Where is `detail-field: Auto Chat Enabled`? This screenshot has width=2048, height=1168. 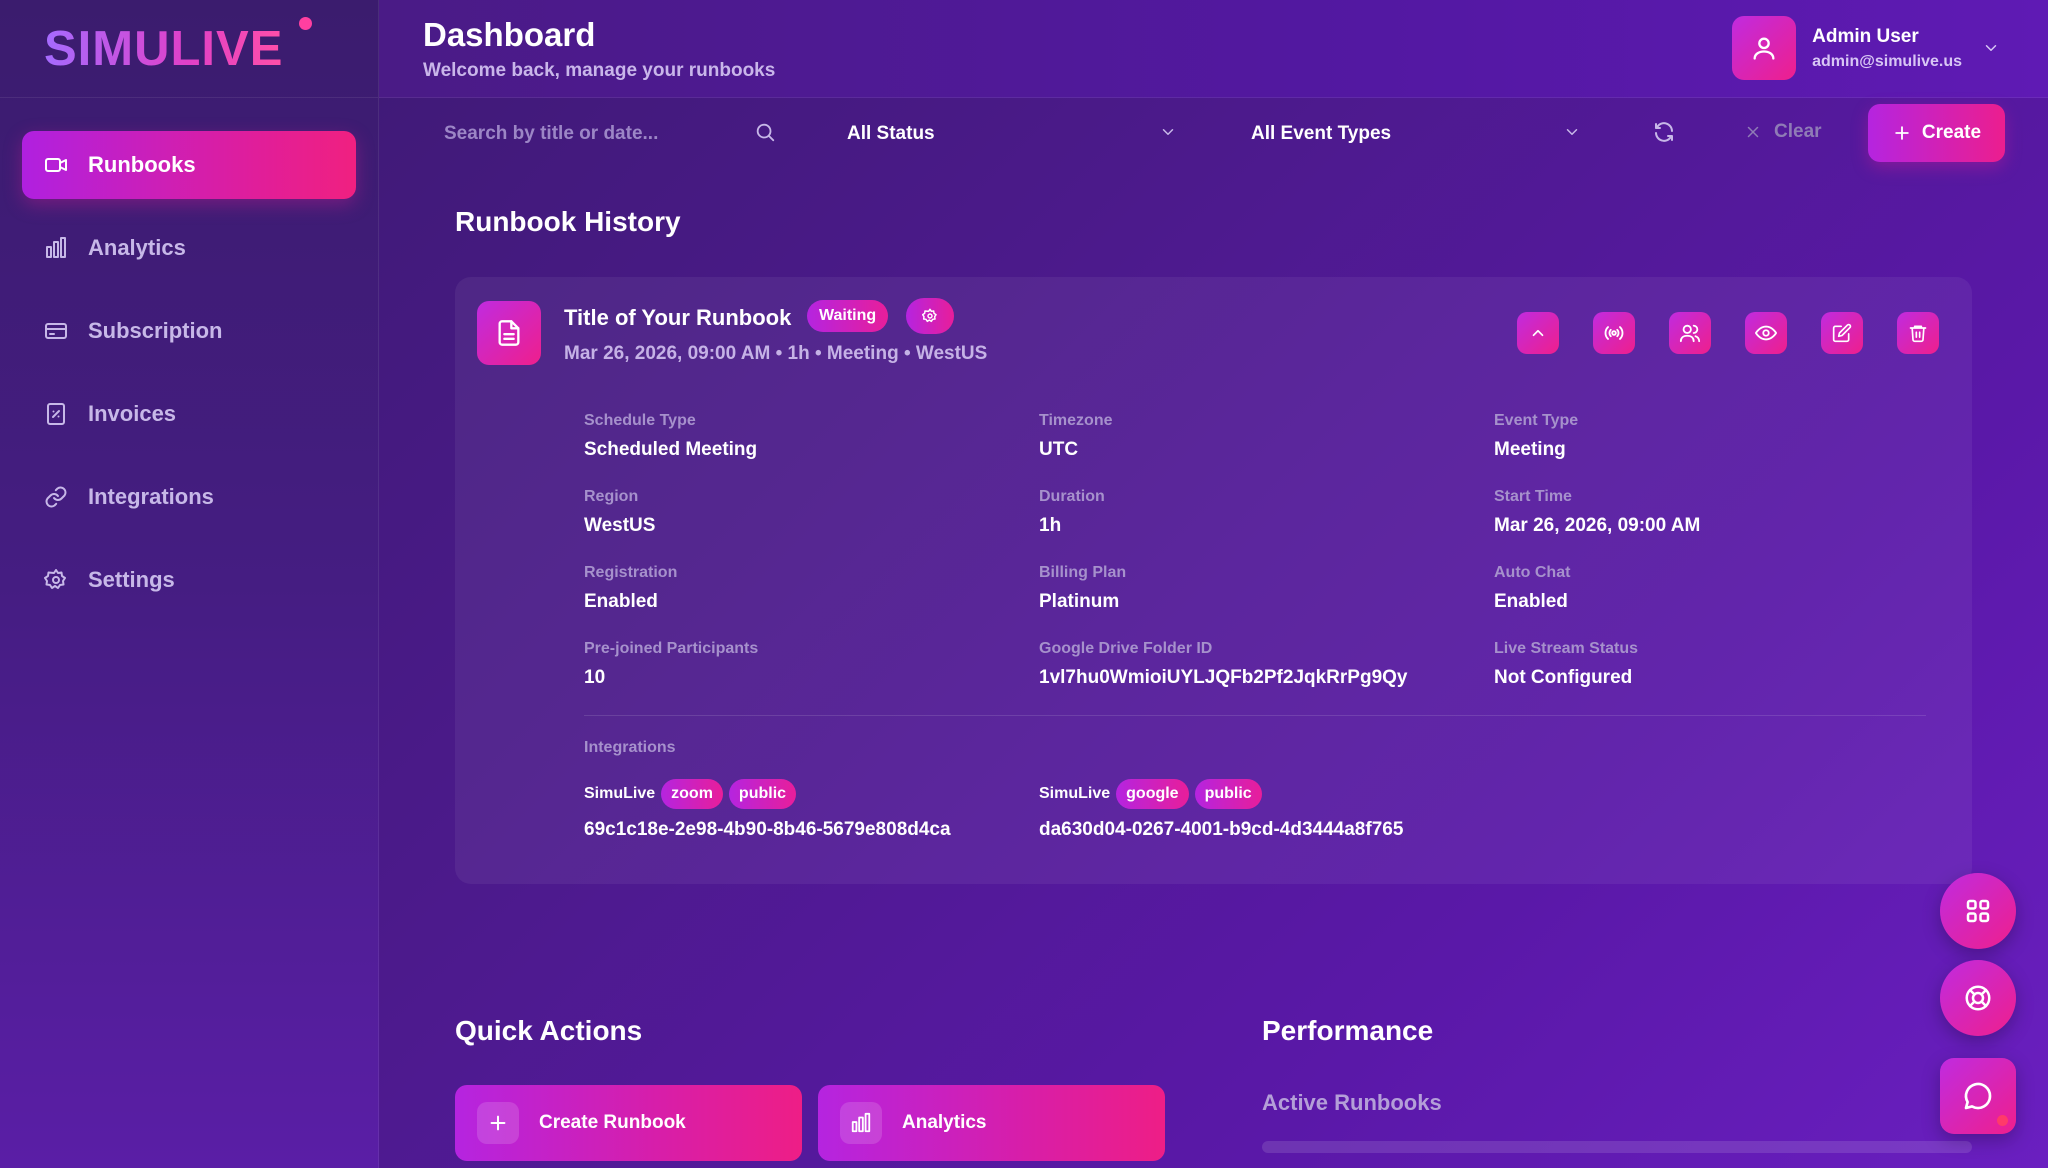 detail-field: Auto Chat Enabled is located at coordinates (1532, 588).